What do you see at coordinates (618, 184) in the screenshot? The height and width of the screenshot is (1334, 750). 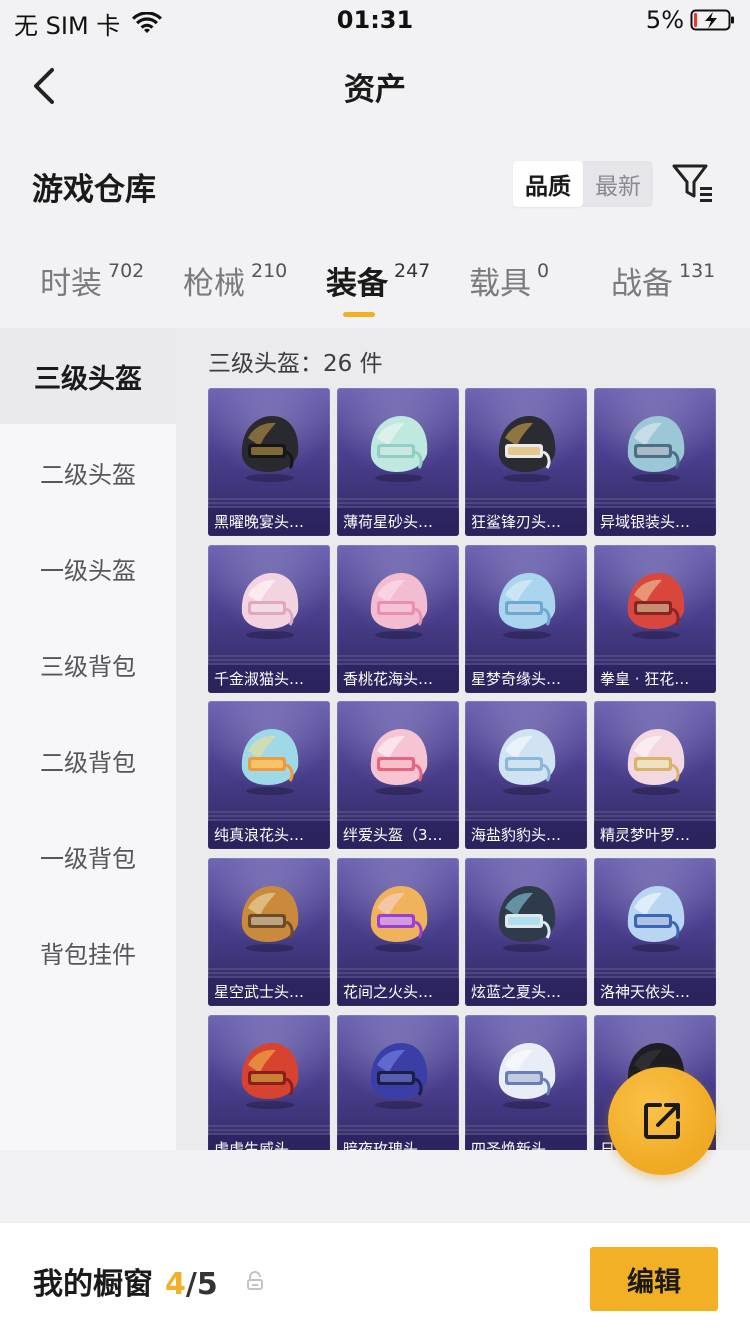 I see `sort-newest-option: 最新` at bounding box center [618, 184].